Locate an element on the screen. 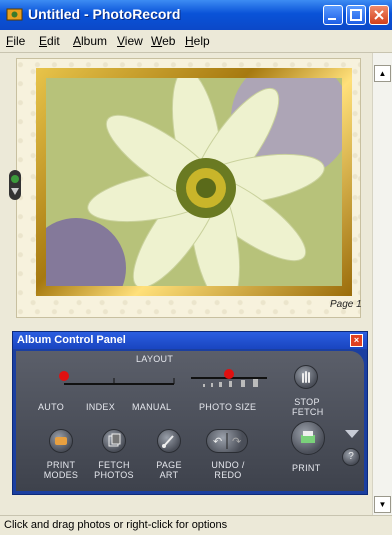 This screenshot has height=535, width=392. undo-redo-label: UNDO / REDO is located at coordinates (228, 470).